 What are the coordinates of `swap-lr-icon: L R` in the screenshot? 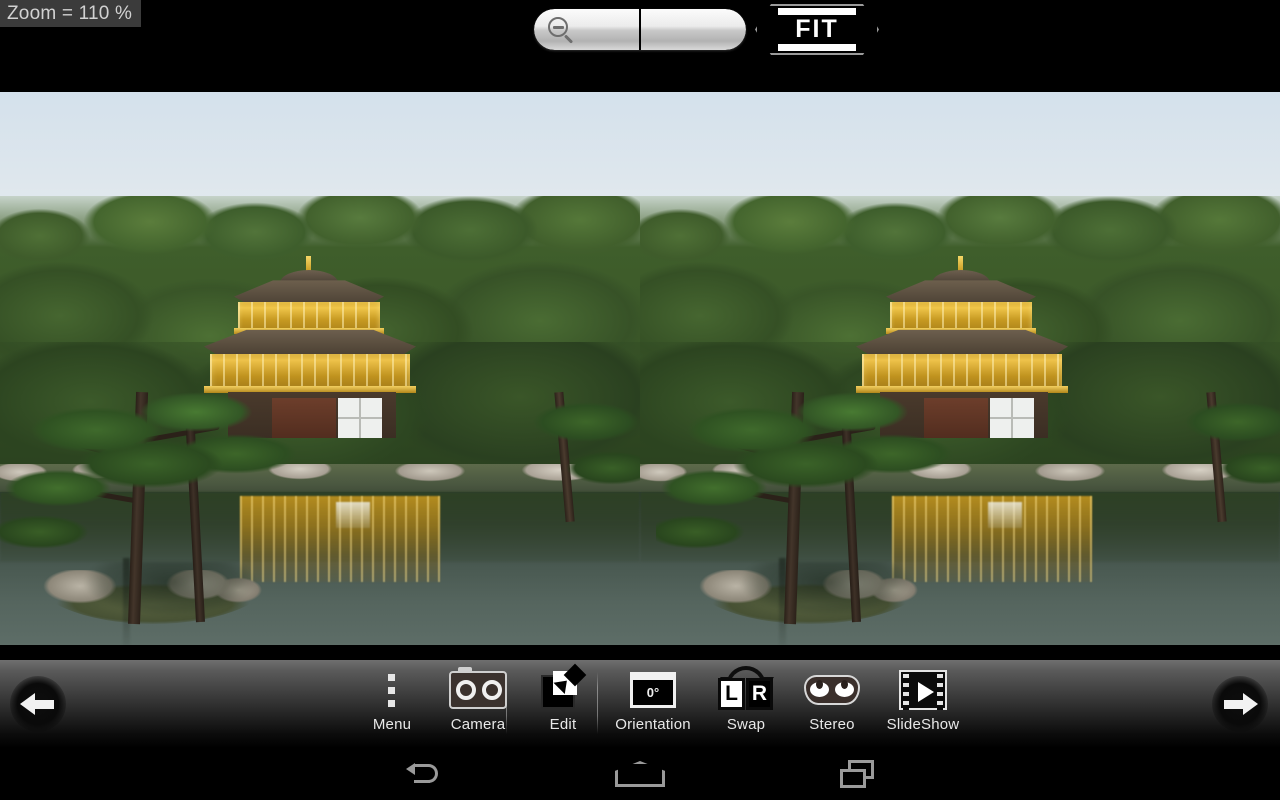 It's located at (746, 689).